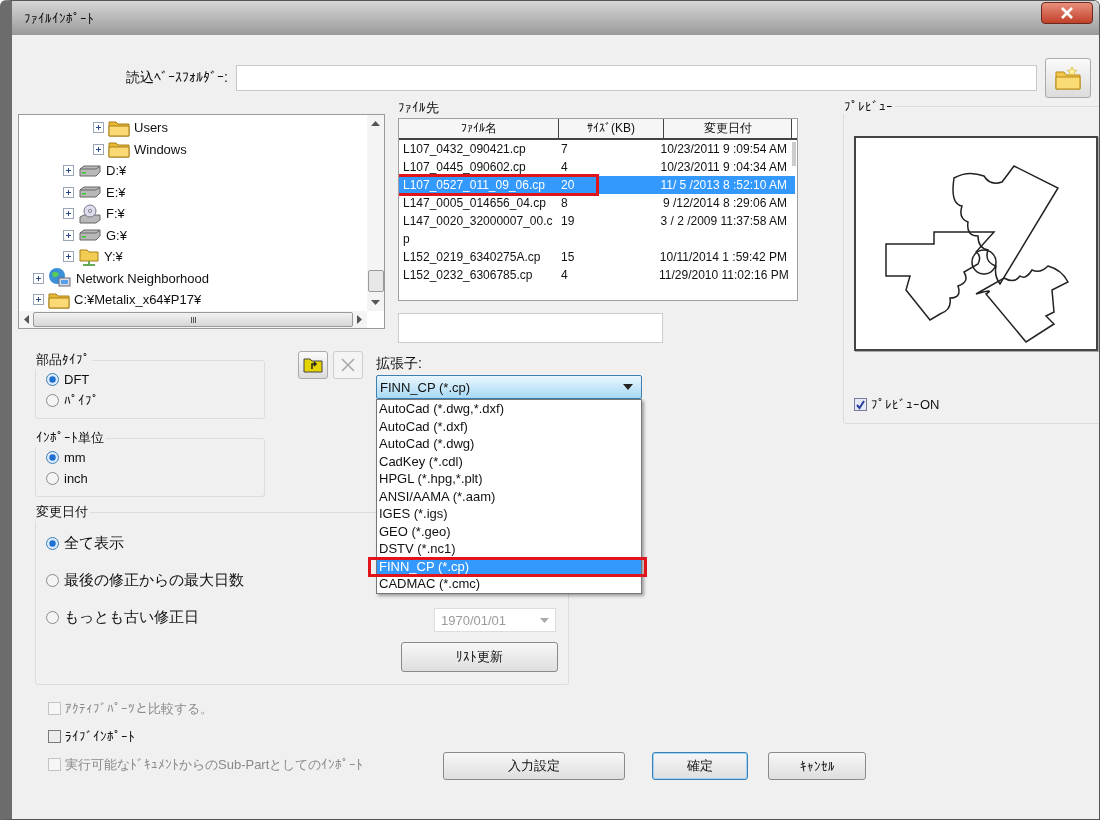  Describe the element at coordinates (534, 766) in the screenshot. I see `dialog-button: 入力設定` at that location.